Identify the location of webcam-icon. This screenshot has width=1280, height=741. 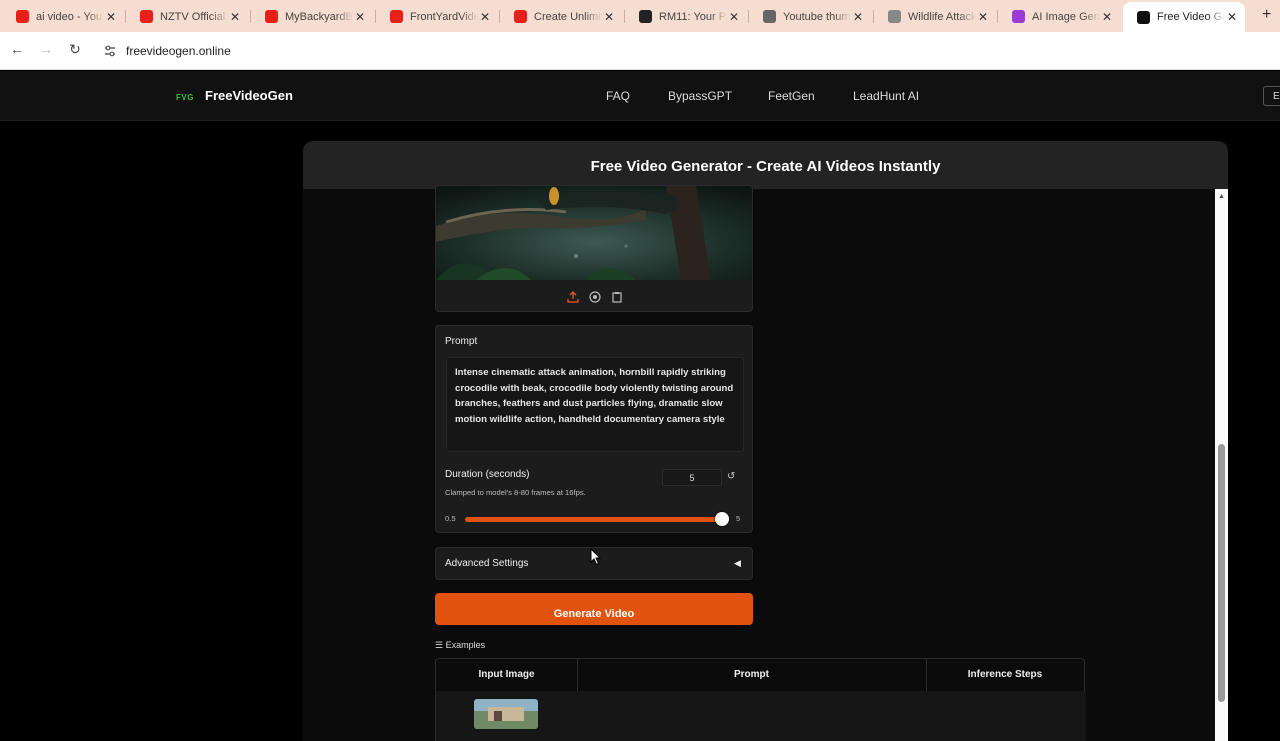
(595, 297).